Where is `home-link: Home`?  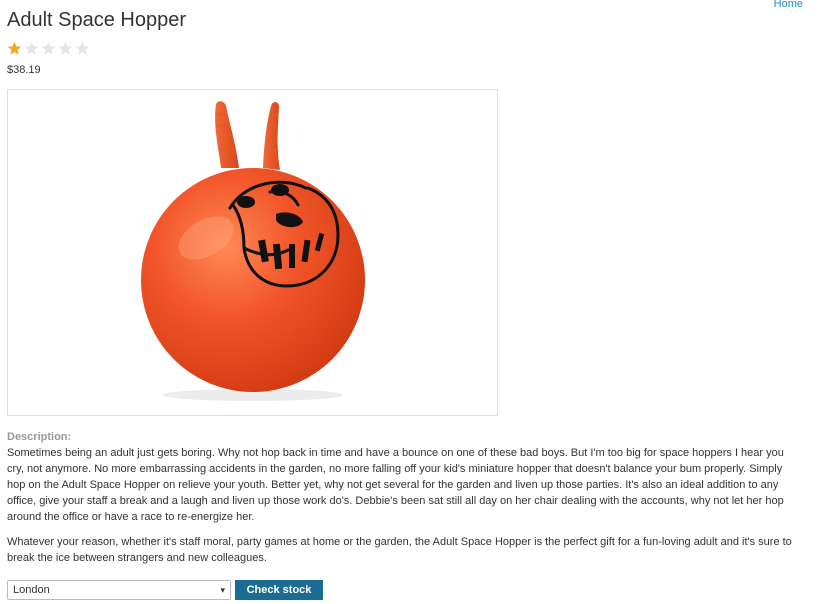 home-link: Home is located at coordinates (788, 6).